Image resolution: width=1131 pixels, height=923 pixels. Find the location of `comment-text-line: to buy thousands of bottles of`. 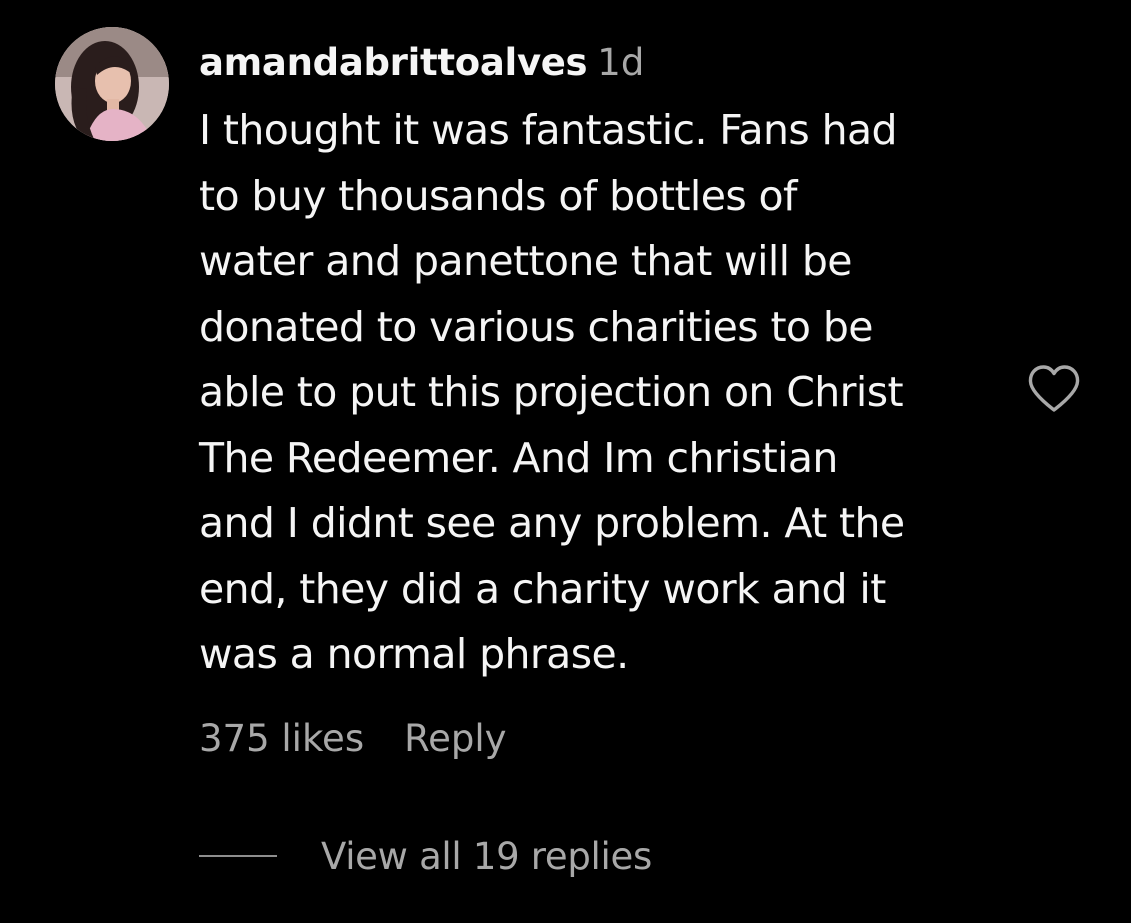

comment-text-line: to buy thousands of bottles of is located at coordinates (498, 195).